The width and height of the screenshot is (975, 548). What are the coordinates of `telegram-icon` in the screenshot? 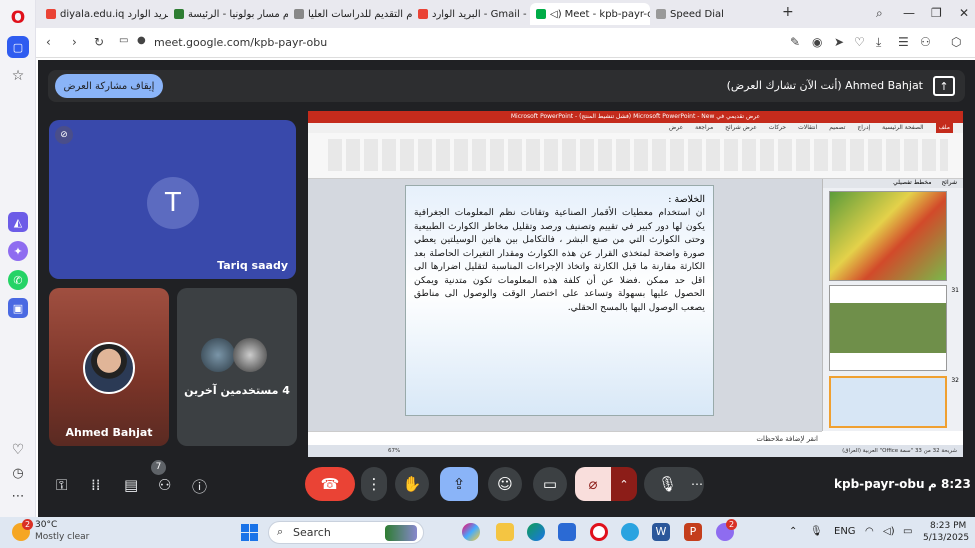 It's located at (630, 532).